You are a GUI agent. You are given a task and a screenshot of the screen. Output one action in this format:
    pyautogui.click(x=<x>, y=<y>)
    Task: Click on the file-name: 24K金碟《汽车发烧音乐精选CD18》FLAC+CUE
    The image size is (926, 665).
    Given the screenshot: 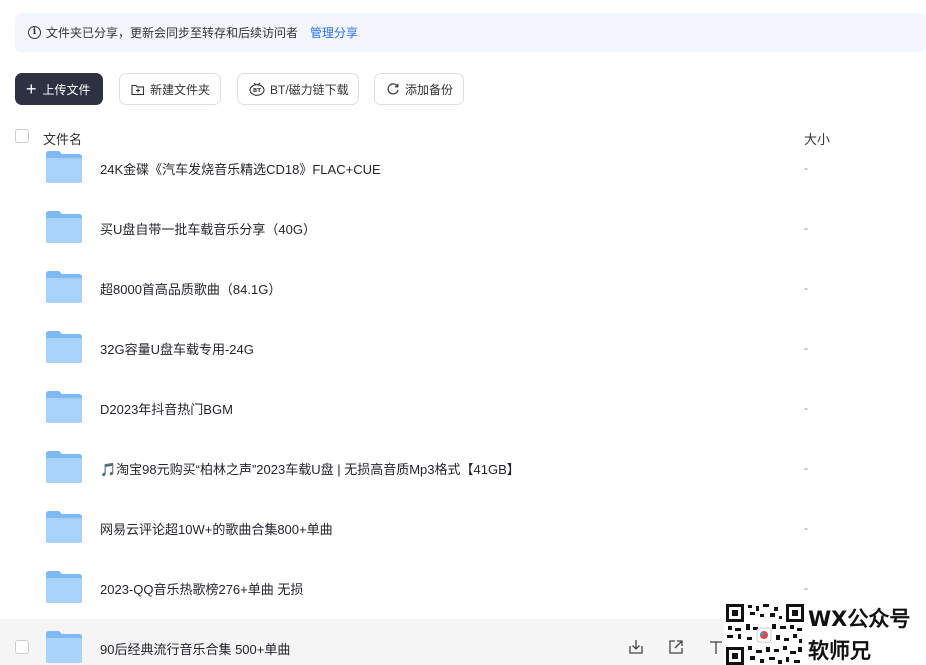 What is the action you would take?
    pyautogui.click(x=240, y=168)
    